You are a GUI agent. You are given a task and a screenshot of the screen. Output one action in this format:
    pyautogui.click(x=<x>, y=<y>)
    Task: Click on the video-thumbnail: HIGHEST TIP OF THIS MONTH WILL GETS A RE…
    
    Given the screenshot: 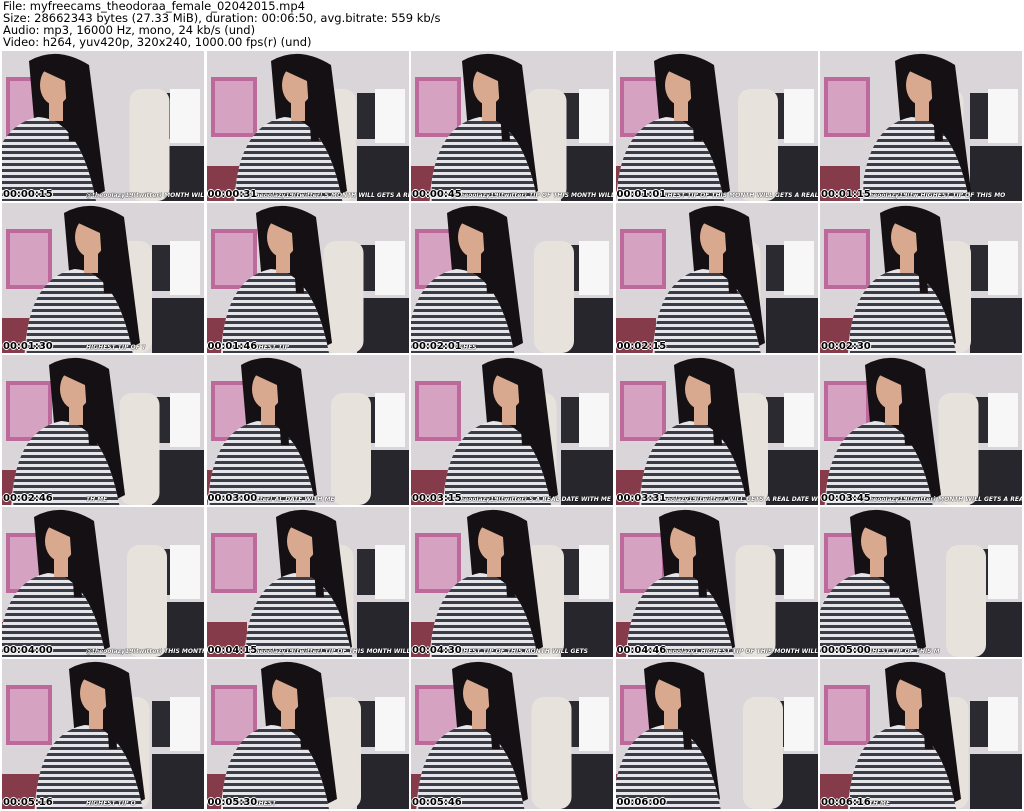 What is the action you would take?
    pyautogui.click(x=716, y=126)
    